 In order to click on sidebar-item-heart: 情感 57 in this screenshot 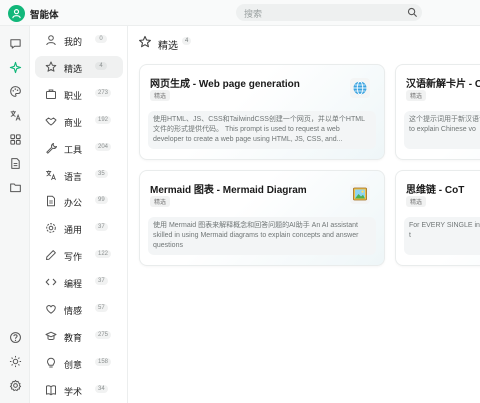, I will do `click(79, 309)`.